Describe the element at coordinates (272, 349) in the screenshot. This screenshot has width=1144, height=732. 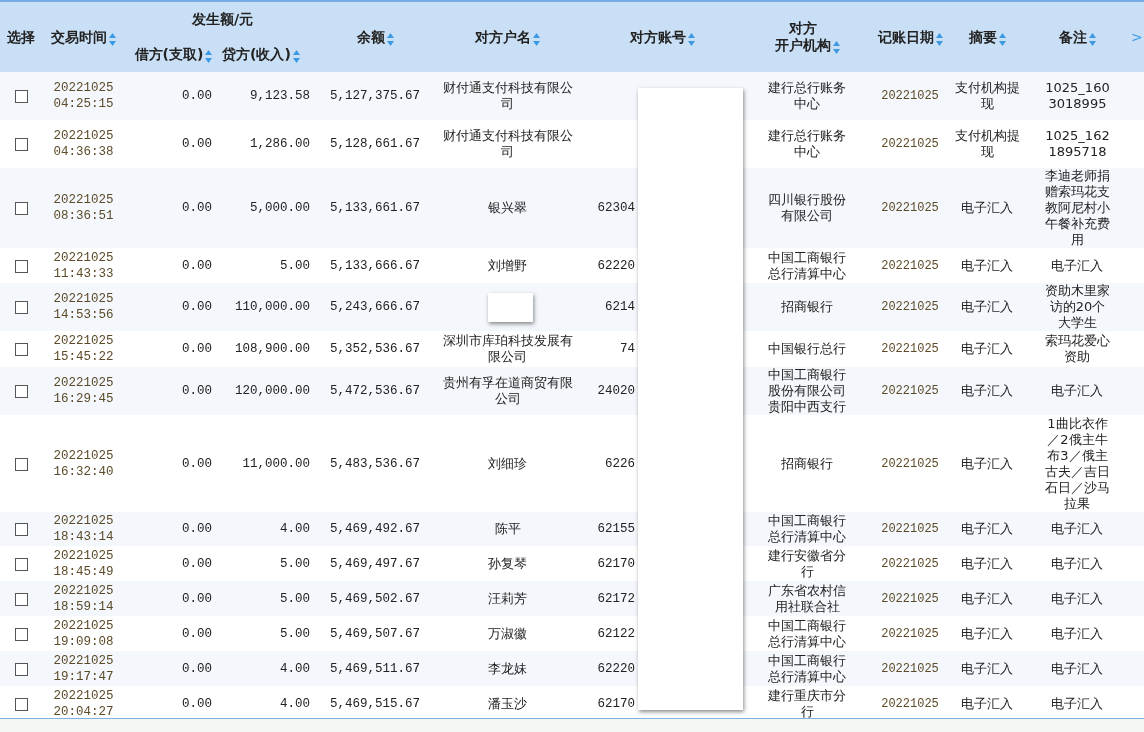
I see `amount-text: 108,900.00` at that location.